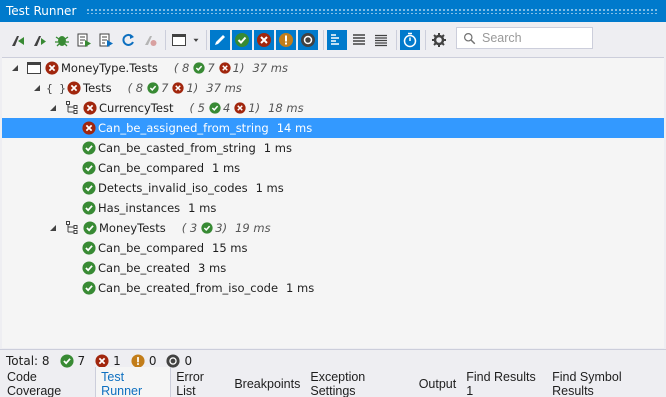 Image resolution: width=666 pixels, height=397 pixels. Describe the element at coordinates (333, 248) in the screenshot. I see `test-row: Can_be_compared 15 ms` at that location.